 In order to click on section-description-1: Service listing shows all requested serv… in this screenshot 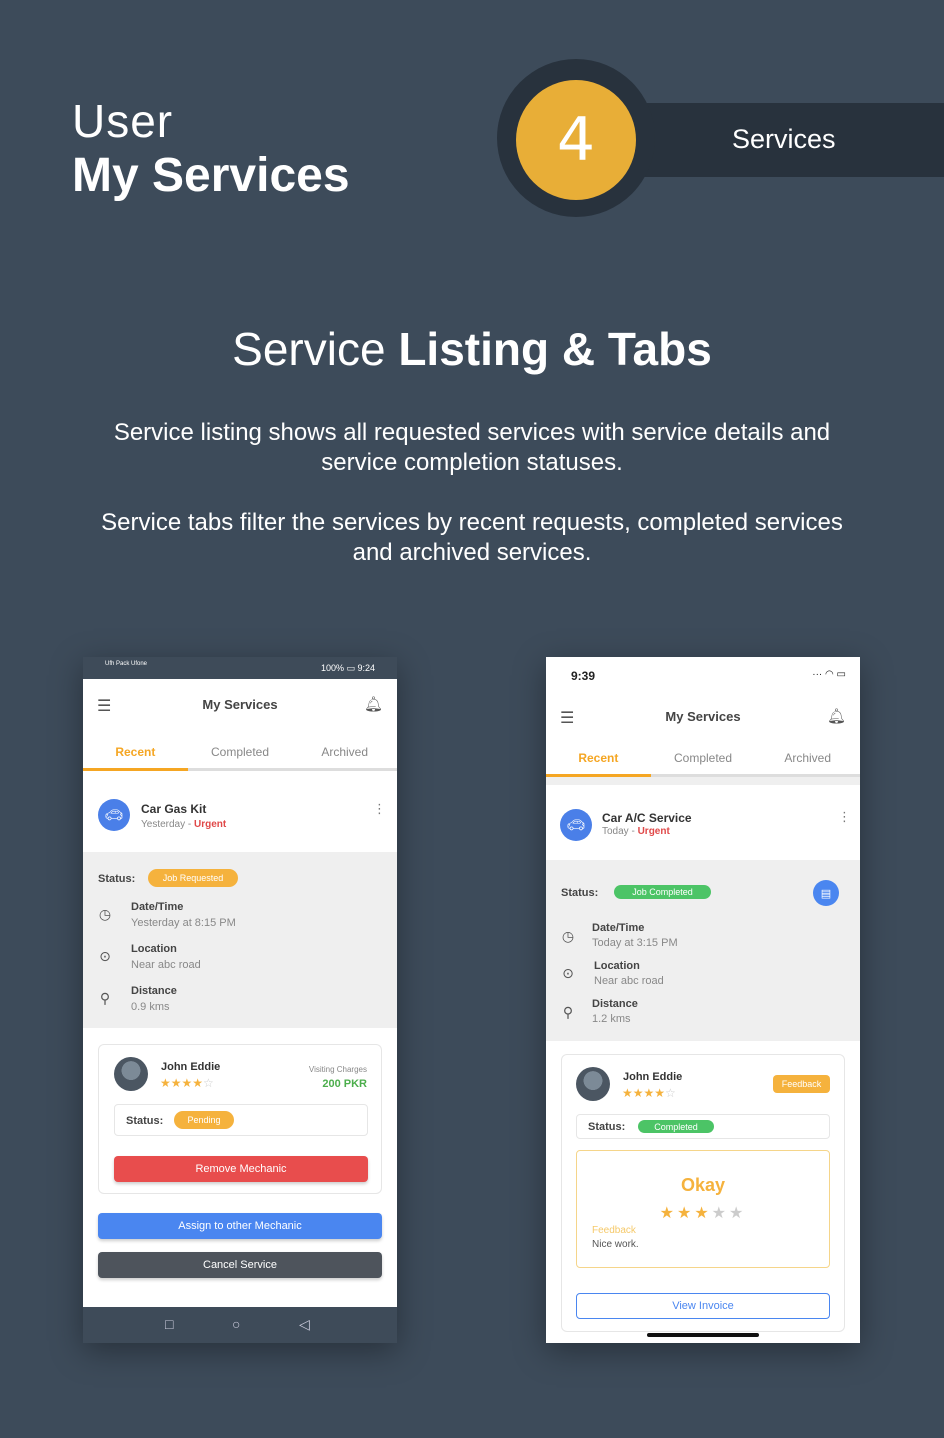, I will do `click(472, 447)`.